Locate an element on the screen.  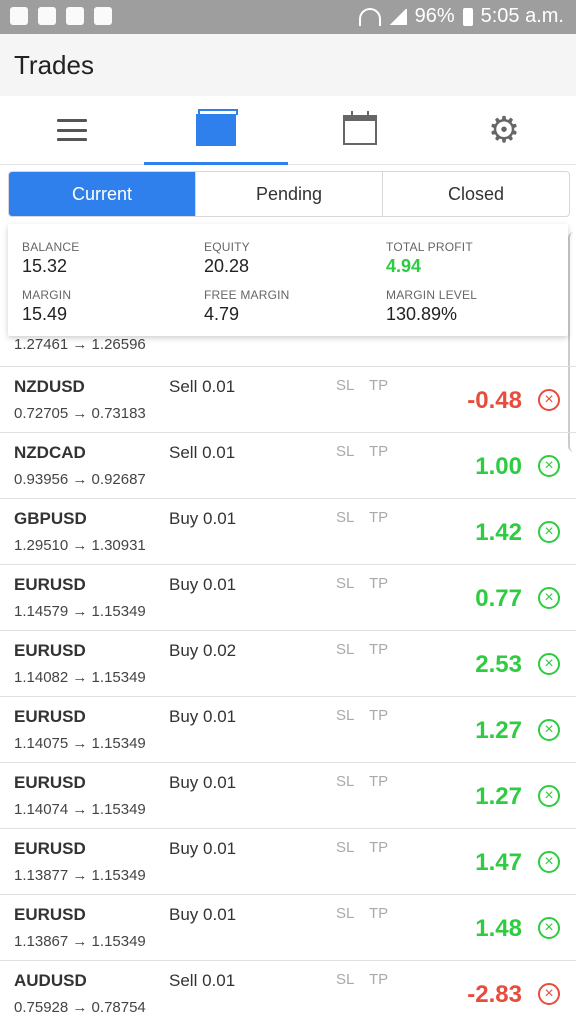
mail-icon is located at coordinates (103, 16).